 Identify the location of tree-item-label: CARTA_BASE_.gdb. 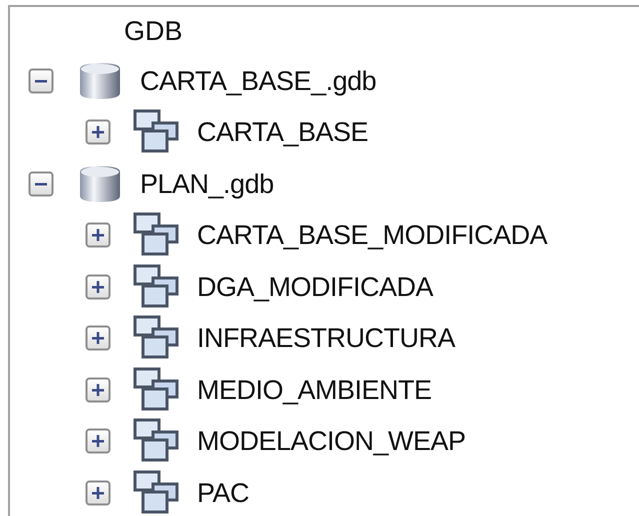
(258, 80).